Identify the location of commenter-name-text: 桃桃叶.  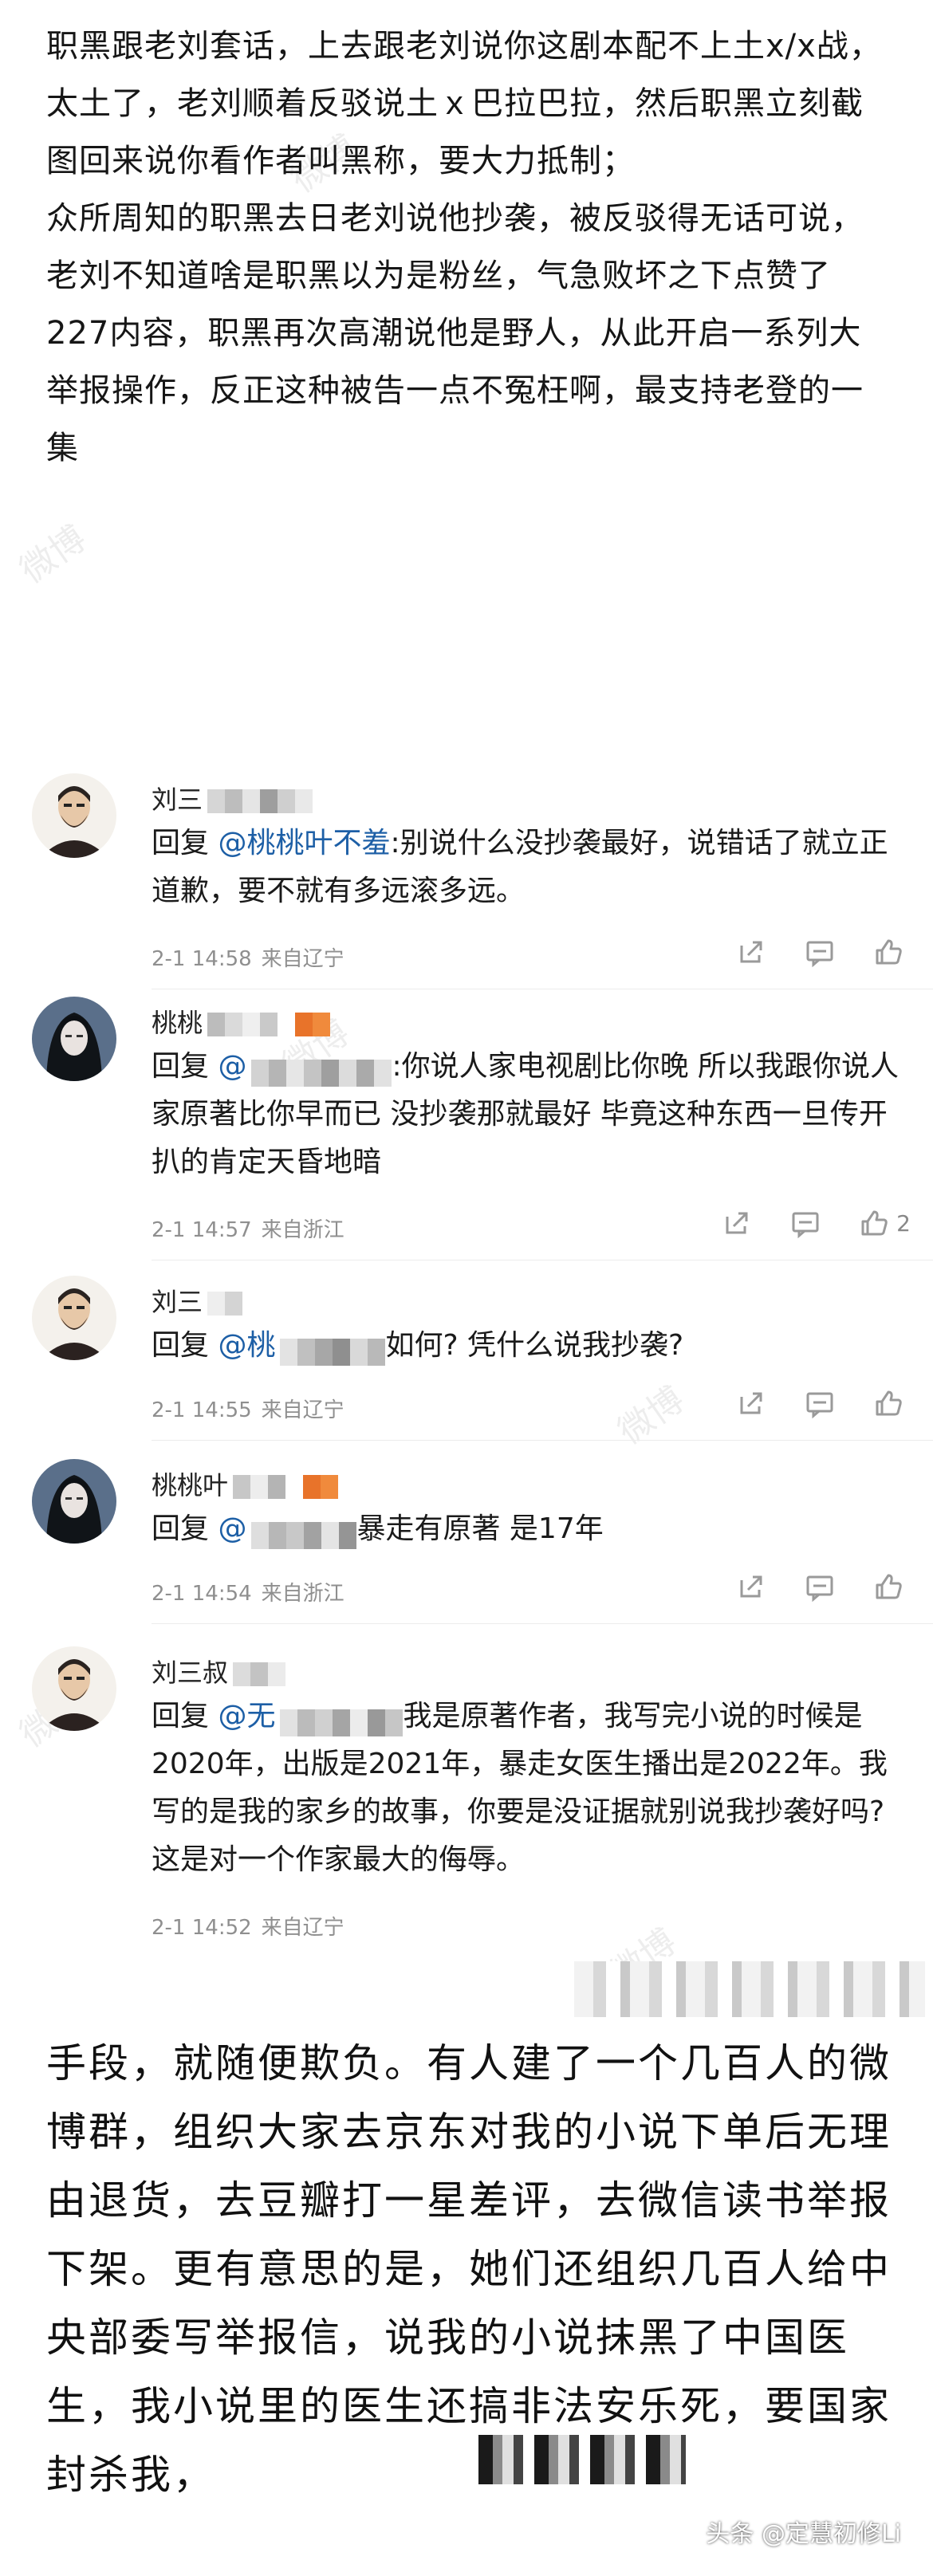
(190, 1485).